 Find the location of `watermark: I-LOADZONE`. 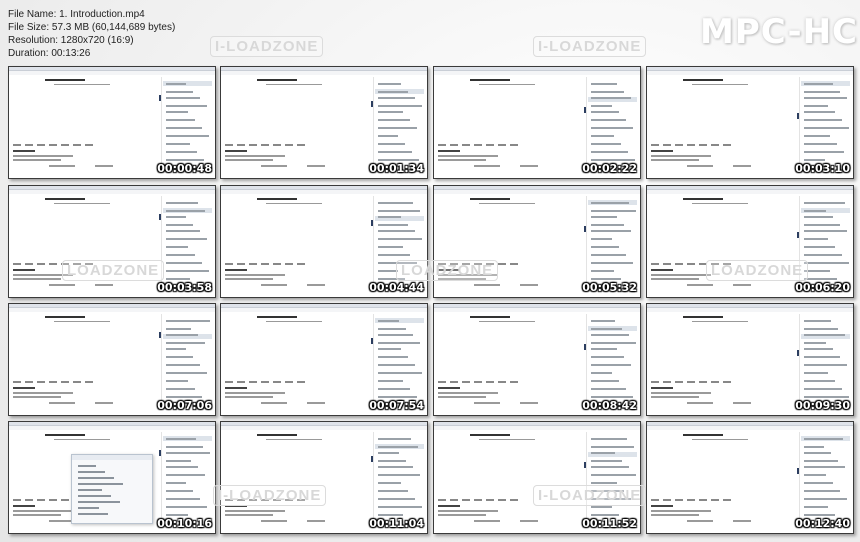

watermark: I-LOADZONE is located at coordinates (267, 46).